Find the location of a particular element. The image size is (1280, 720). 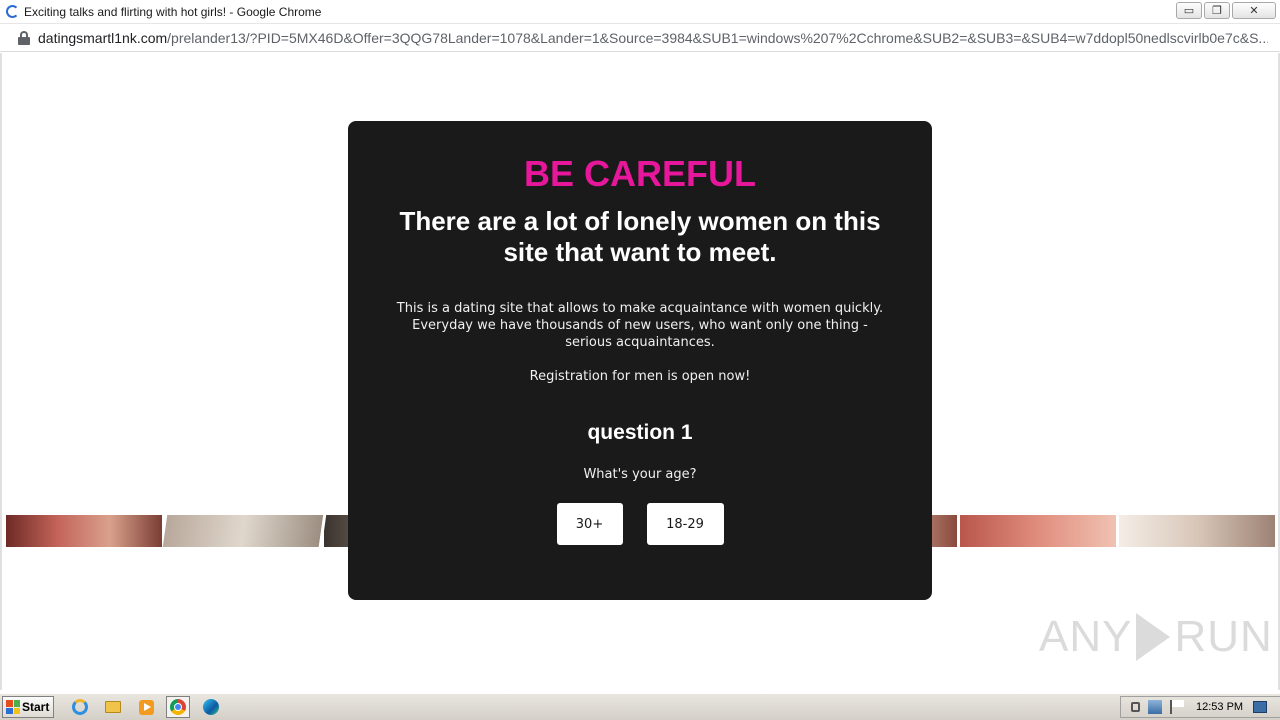

taskbar-ie is located at coordinates (80, 707).